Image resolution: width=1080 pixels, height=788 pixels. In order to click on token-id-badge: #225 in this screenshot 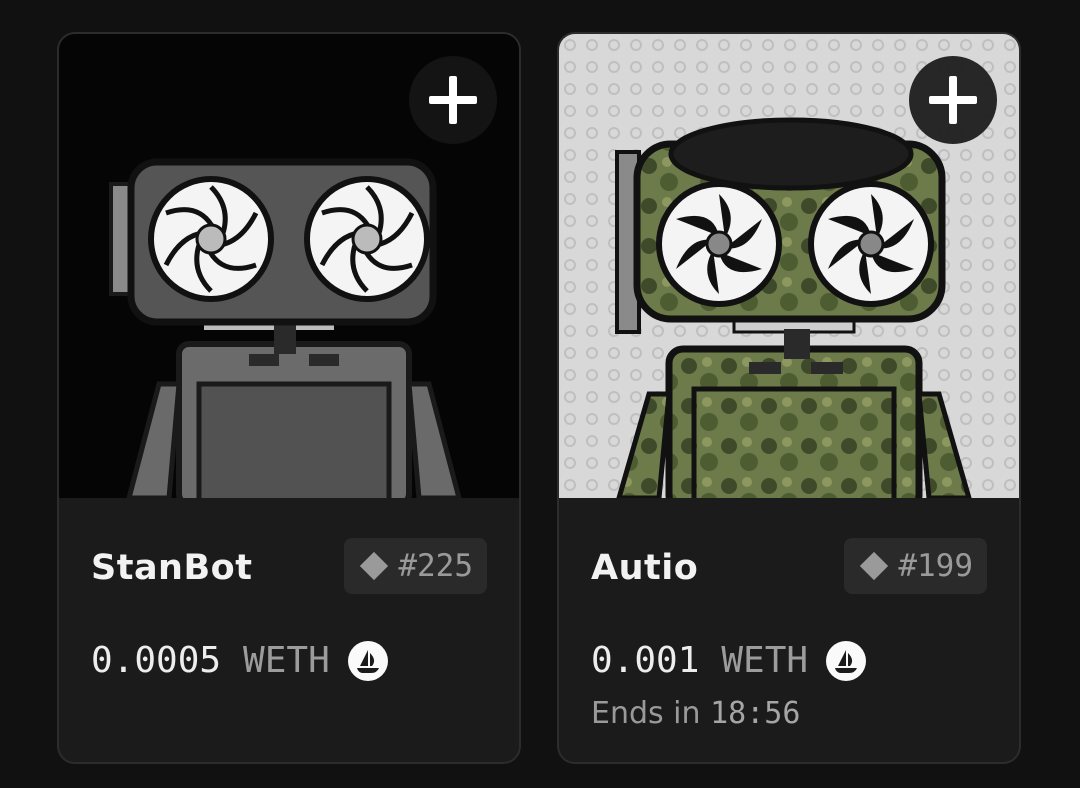, I will do `click(415, 566)`.